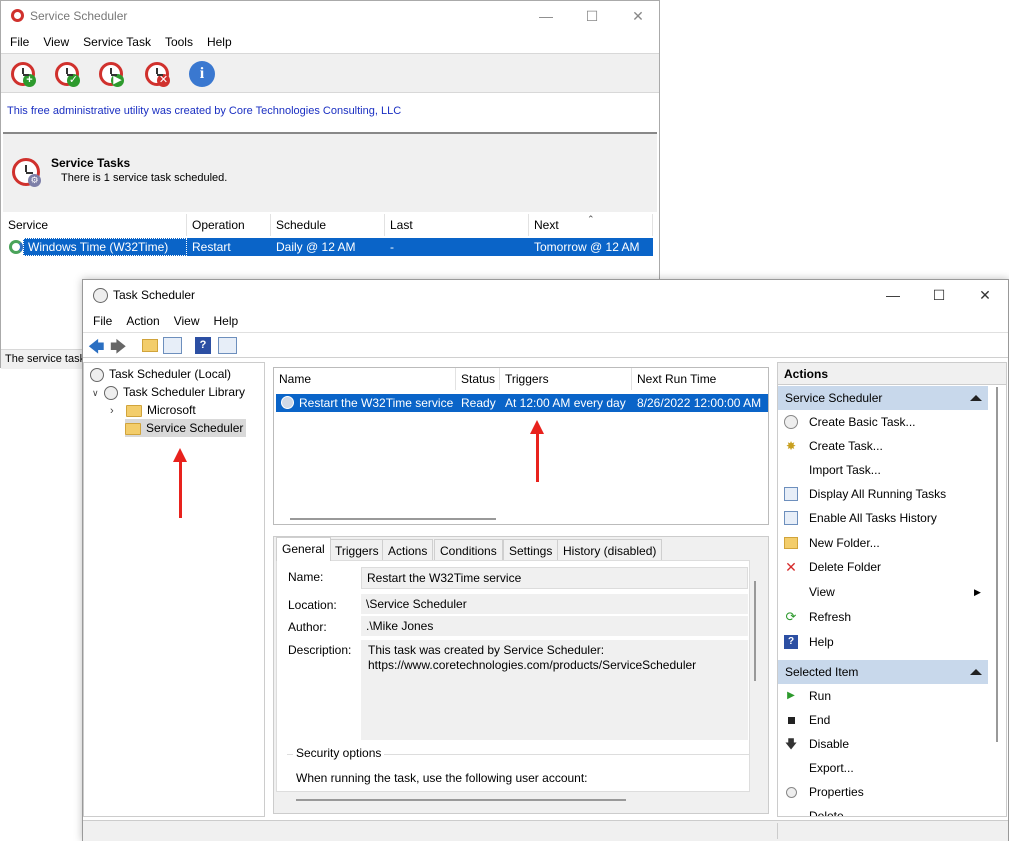  What do you see at coordinates (457, 225) in the screenshot?
I see `ss-col-last: Last` at bounding box center [457, 225].